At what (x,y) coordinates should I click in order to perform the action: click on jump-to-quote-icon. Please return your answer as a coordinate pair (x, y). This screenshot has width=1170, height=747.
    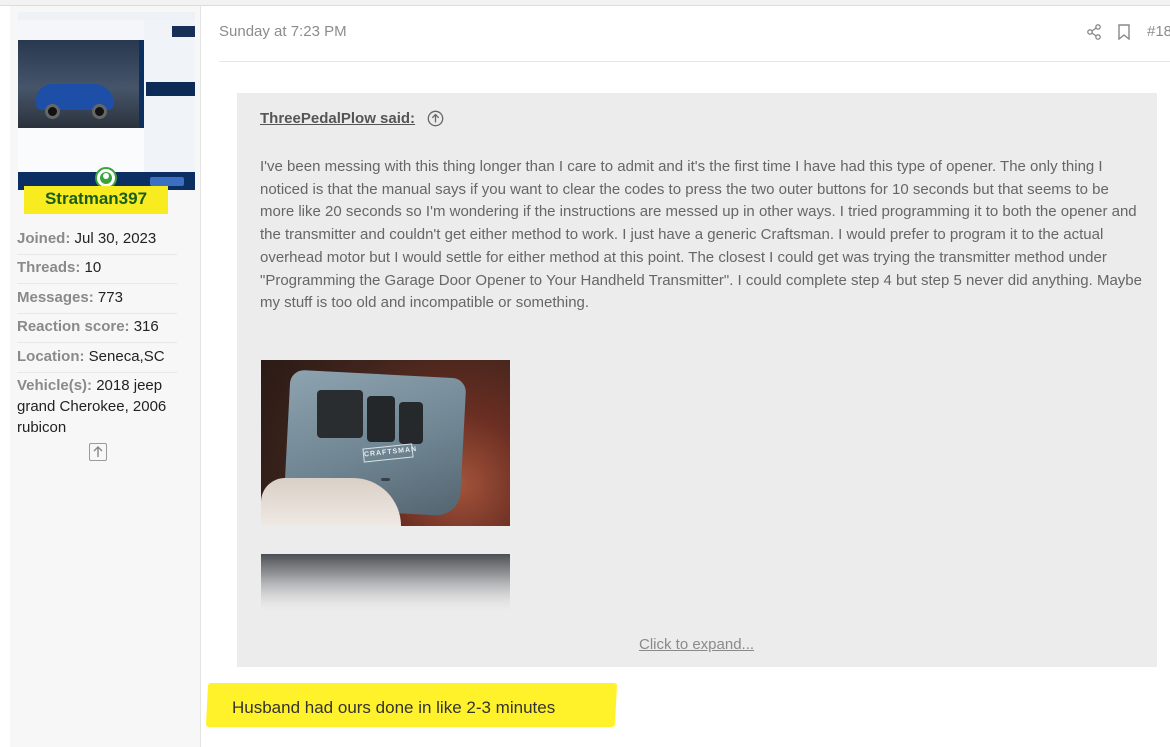
    Looking at the image, I should click on (435, 121).